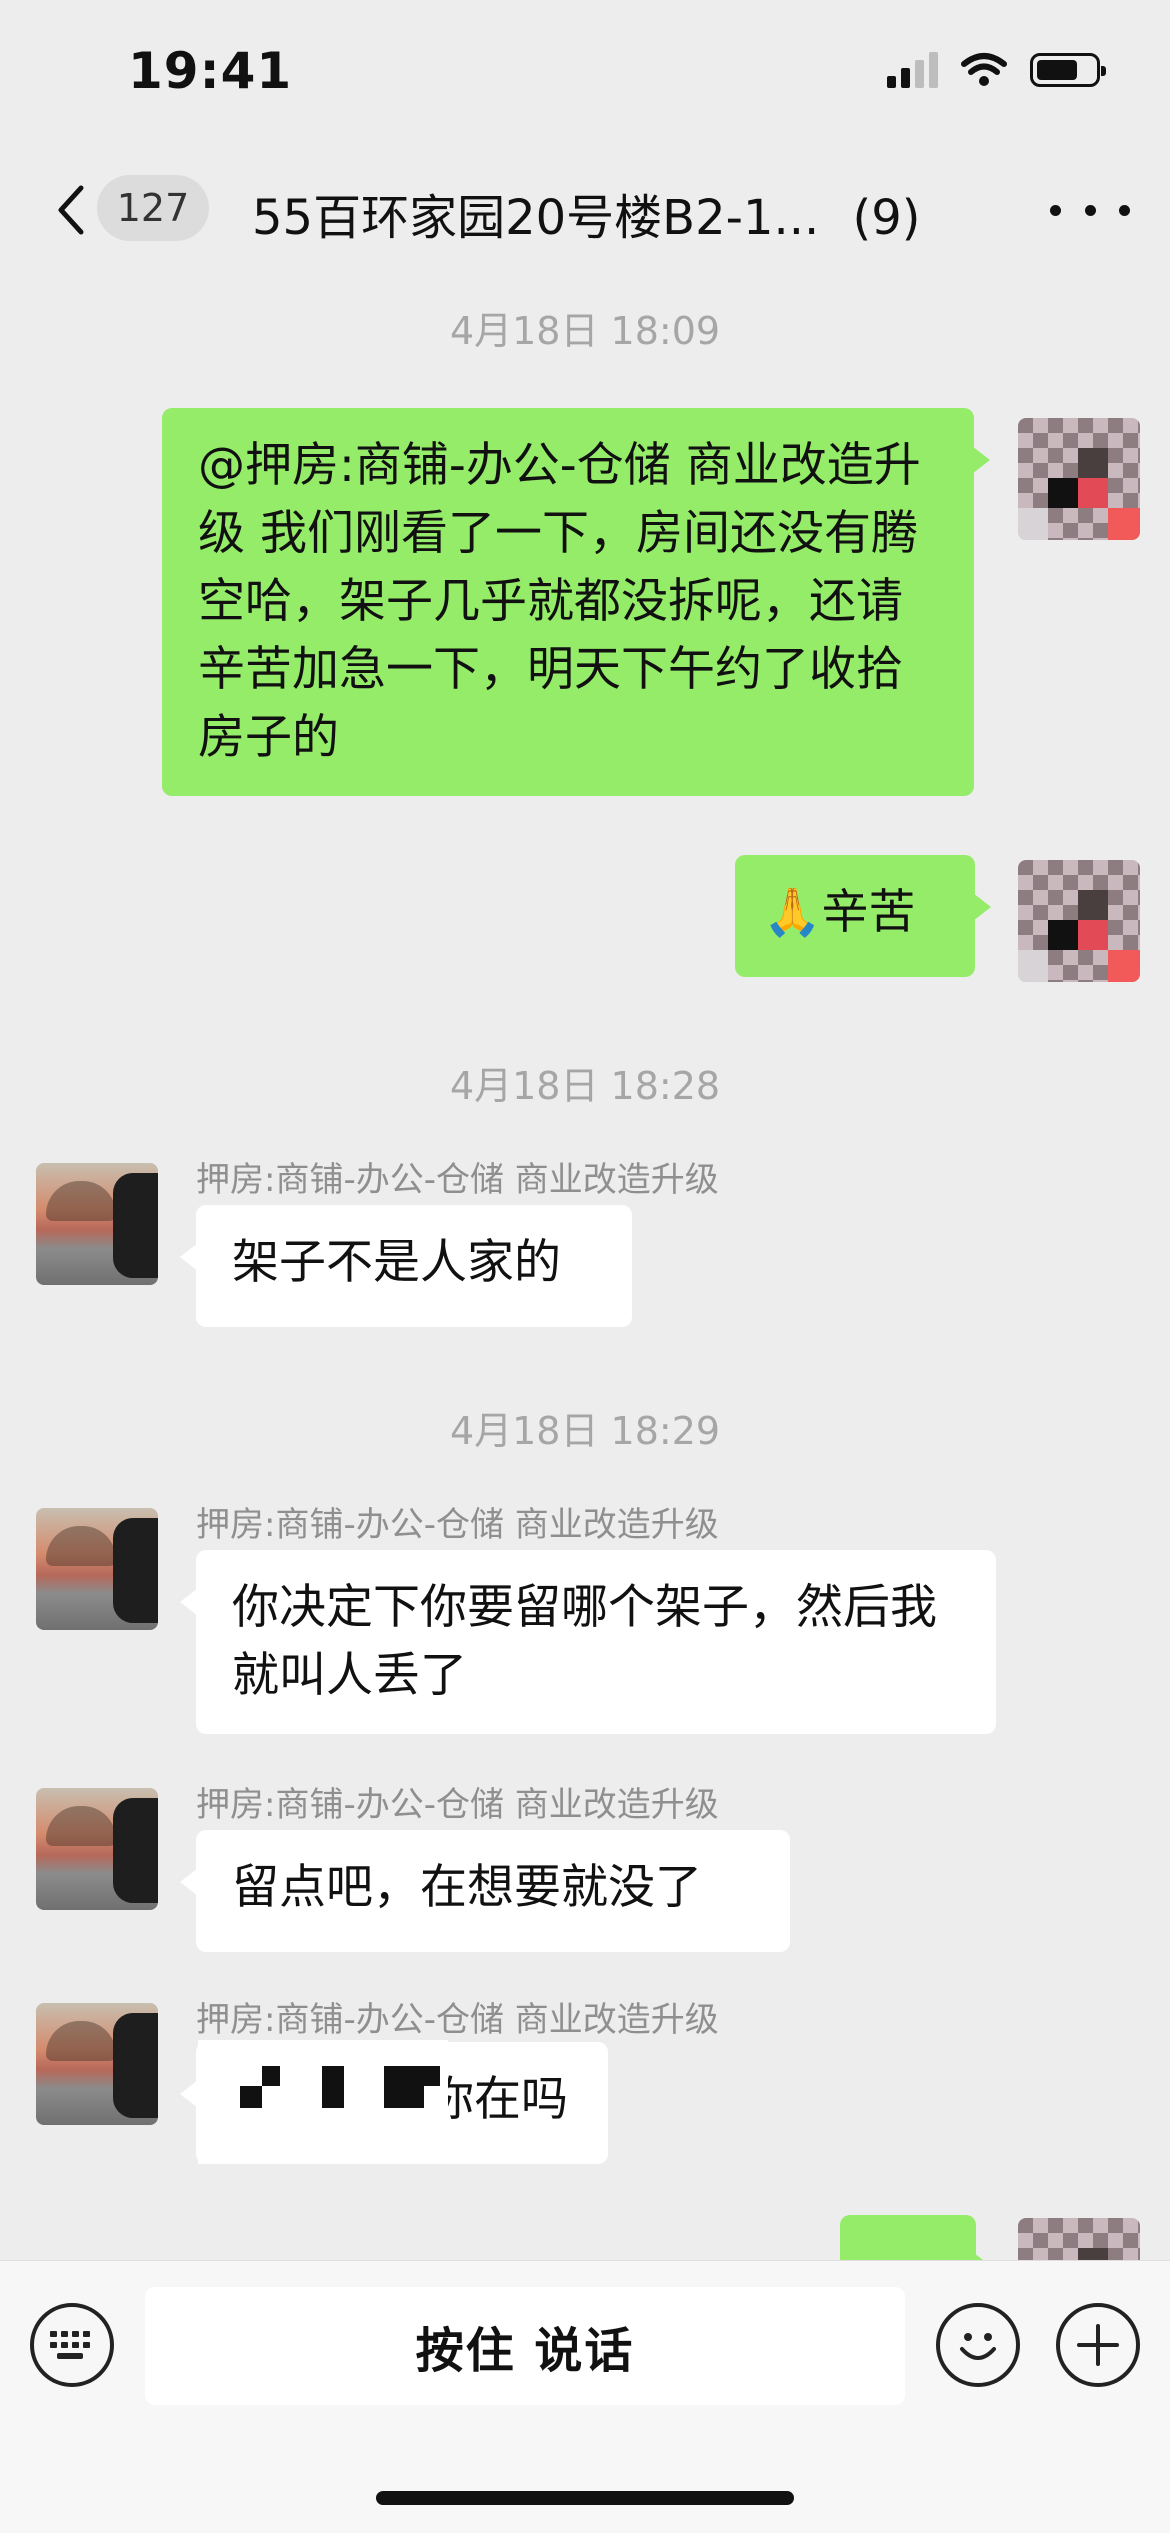 The height and width of the screenshot is (2533, 1170). I want to click on home-indicator, so click(585, 2498).